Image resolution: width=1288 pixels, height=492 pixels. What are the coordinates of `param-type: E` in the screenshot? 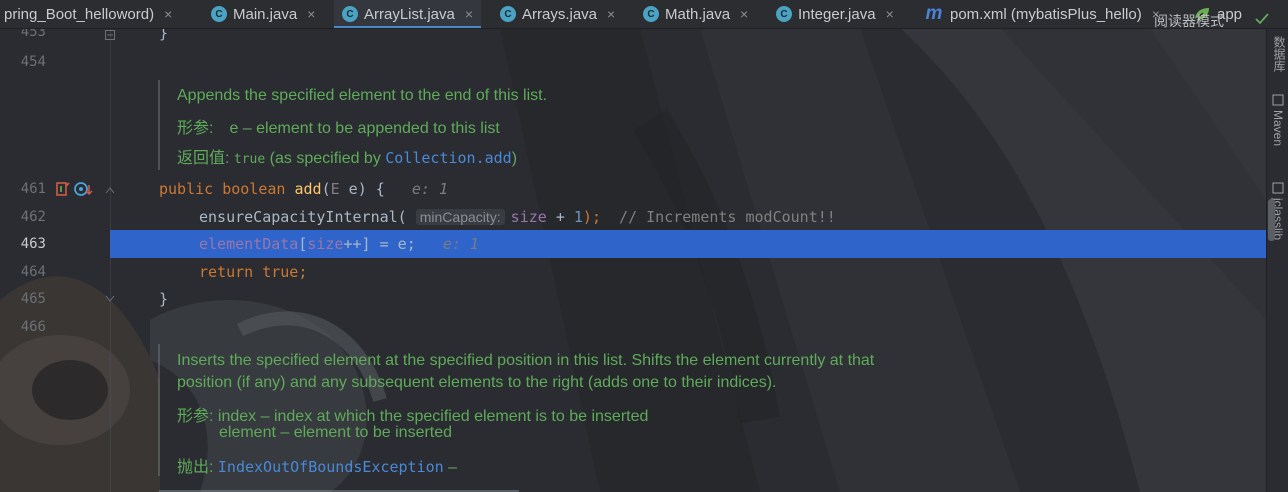 It's located at (335, 189).